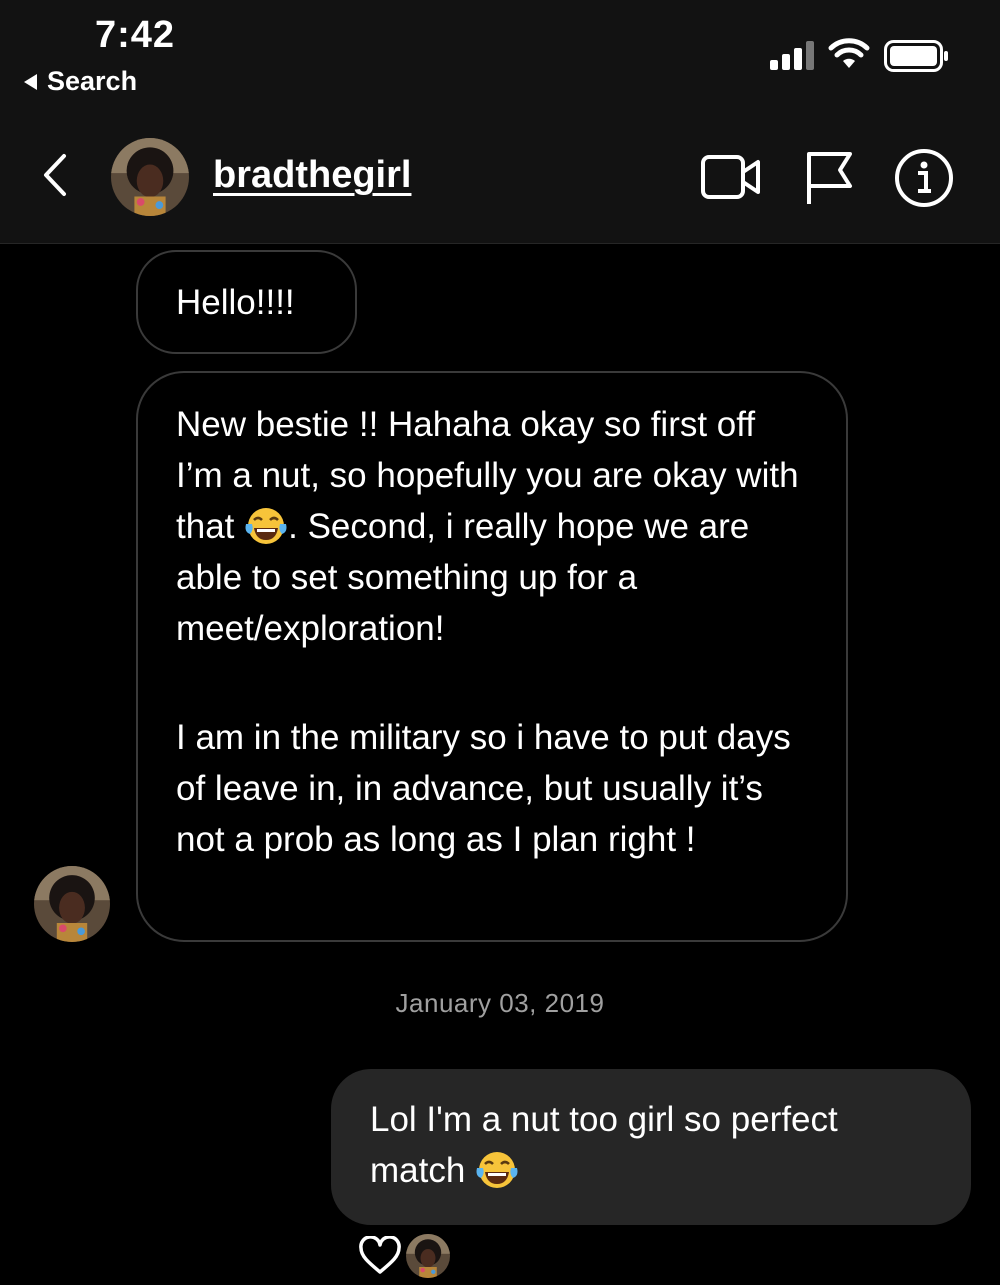 This screenshot has width=1000, height=1285. What do you see at coordinates (731, 177) in the screenshot?
I see `video-camera-icon` at bounding box center [731, 177].